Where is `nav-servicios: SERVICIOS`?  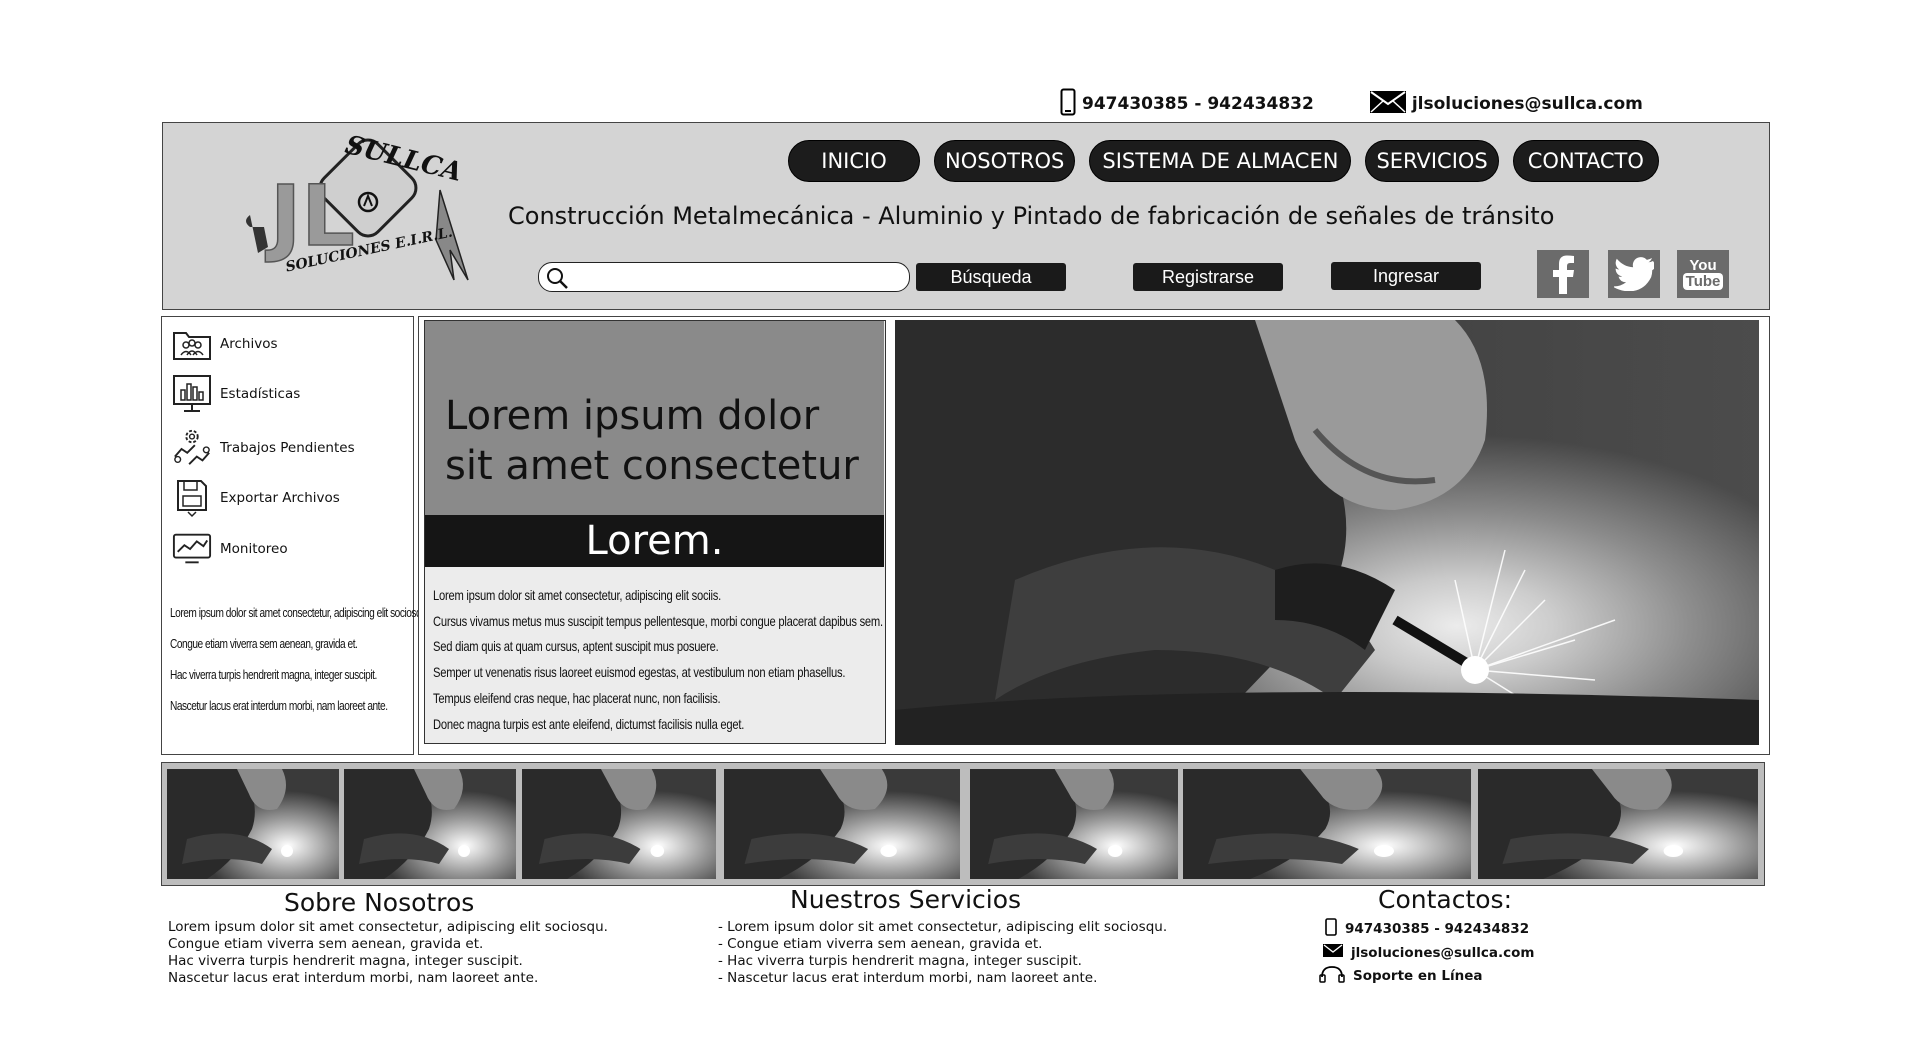 nav-servicios: SERVICIOS is located at coordinates (1432, 161).